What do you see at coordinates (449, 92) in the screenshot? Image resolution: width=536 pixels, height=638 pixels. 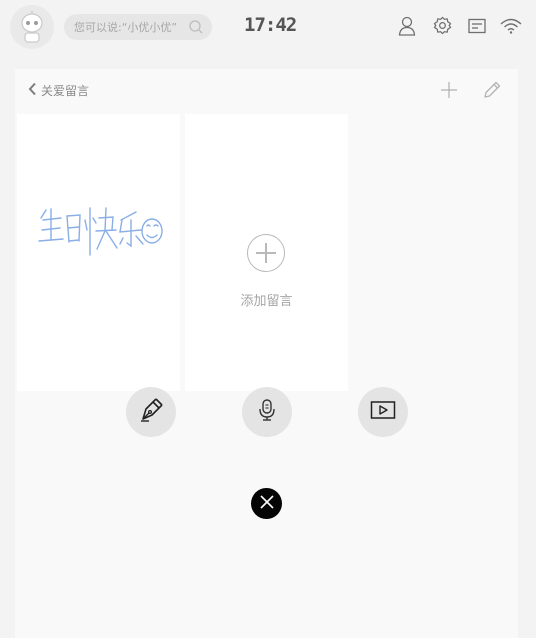 I see `add-icon` at bounding box center [449, 92].